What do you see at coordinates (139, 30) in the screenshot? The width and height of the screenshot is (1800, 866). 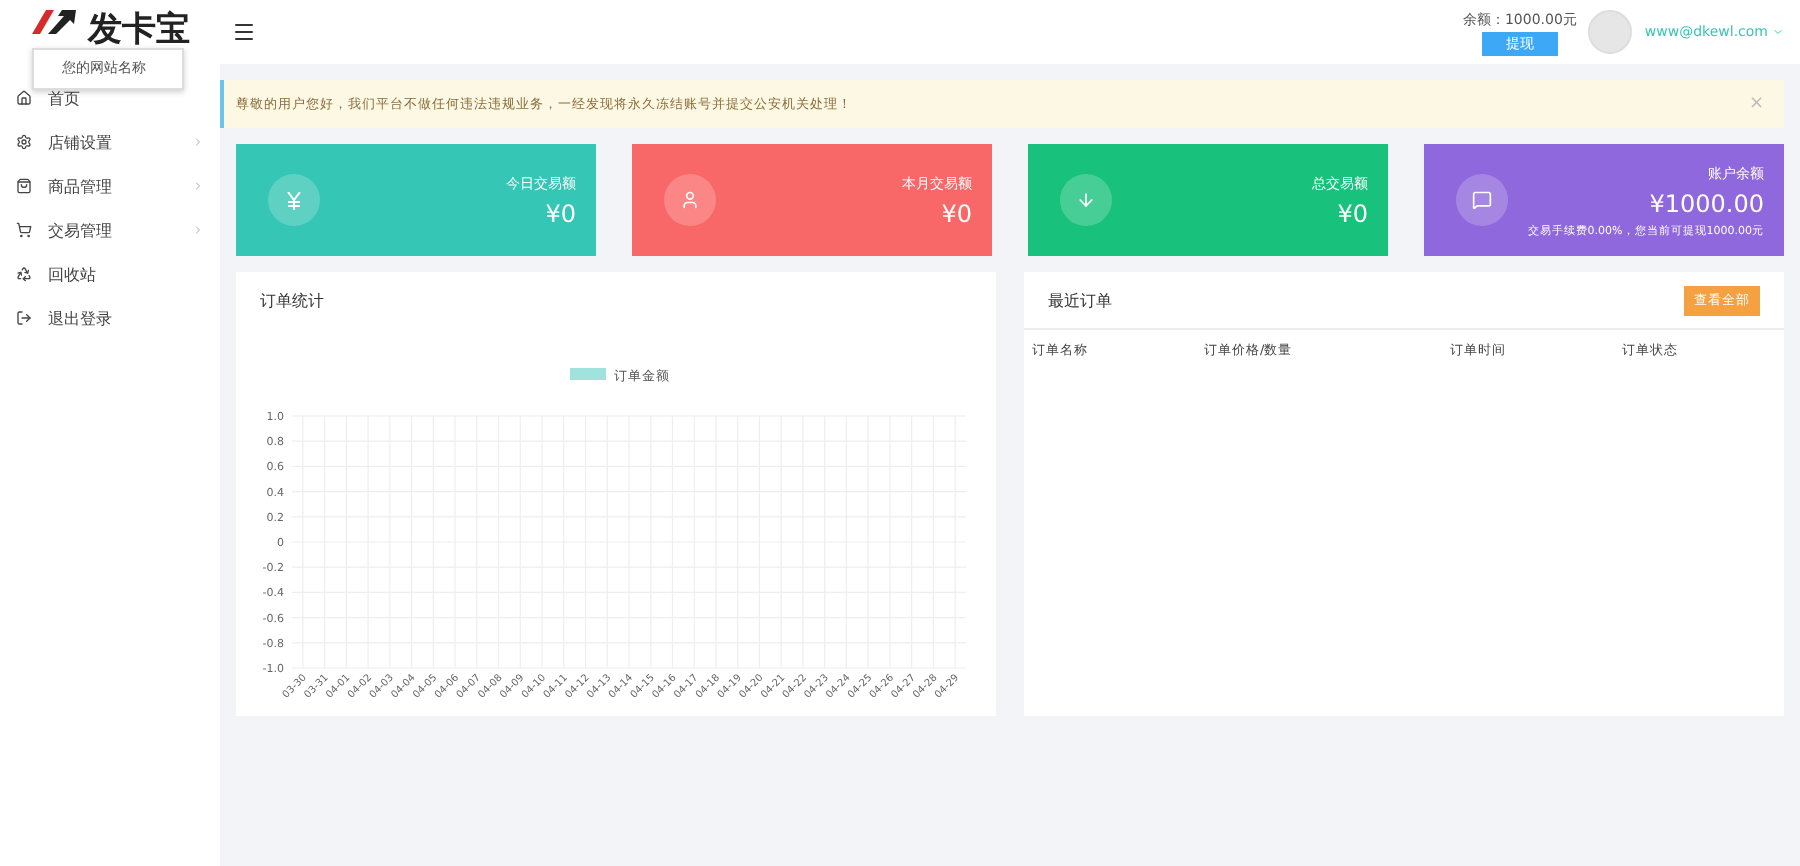 I see `brand-name: 发卡宝` at bounding box center [139, 30].